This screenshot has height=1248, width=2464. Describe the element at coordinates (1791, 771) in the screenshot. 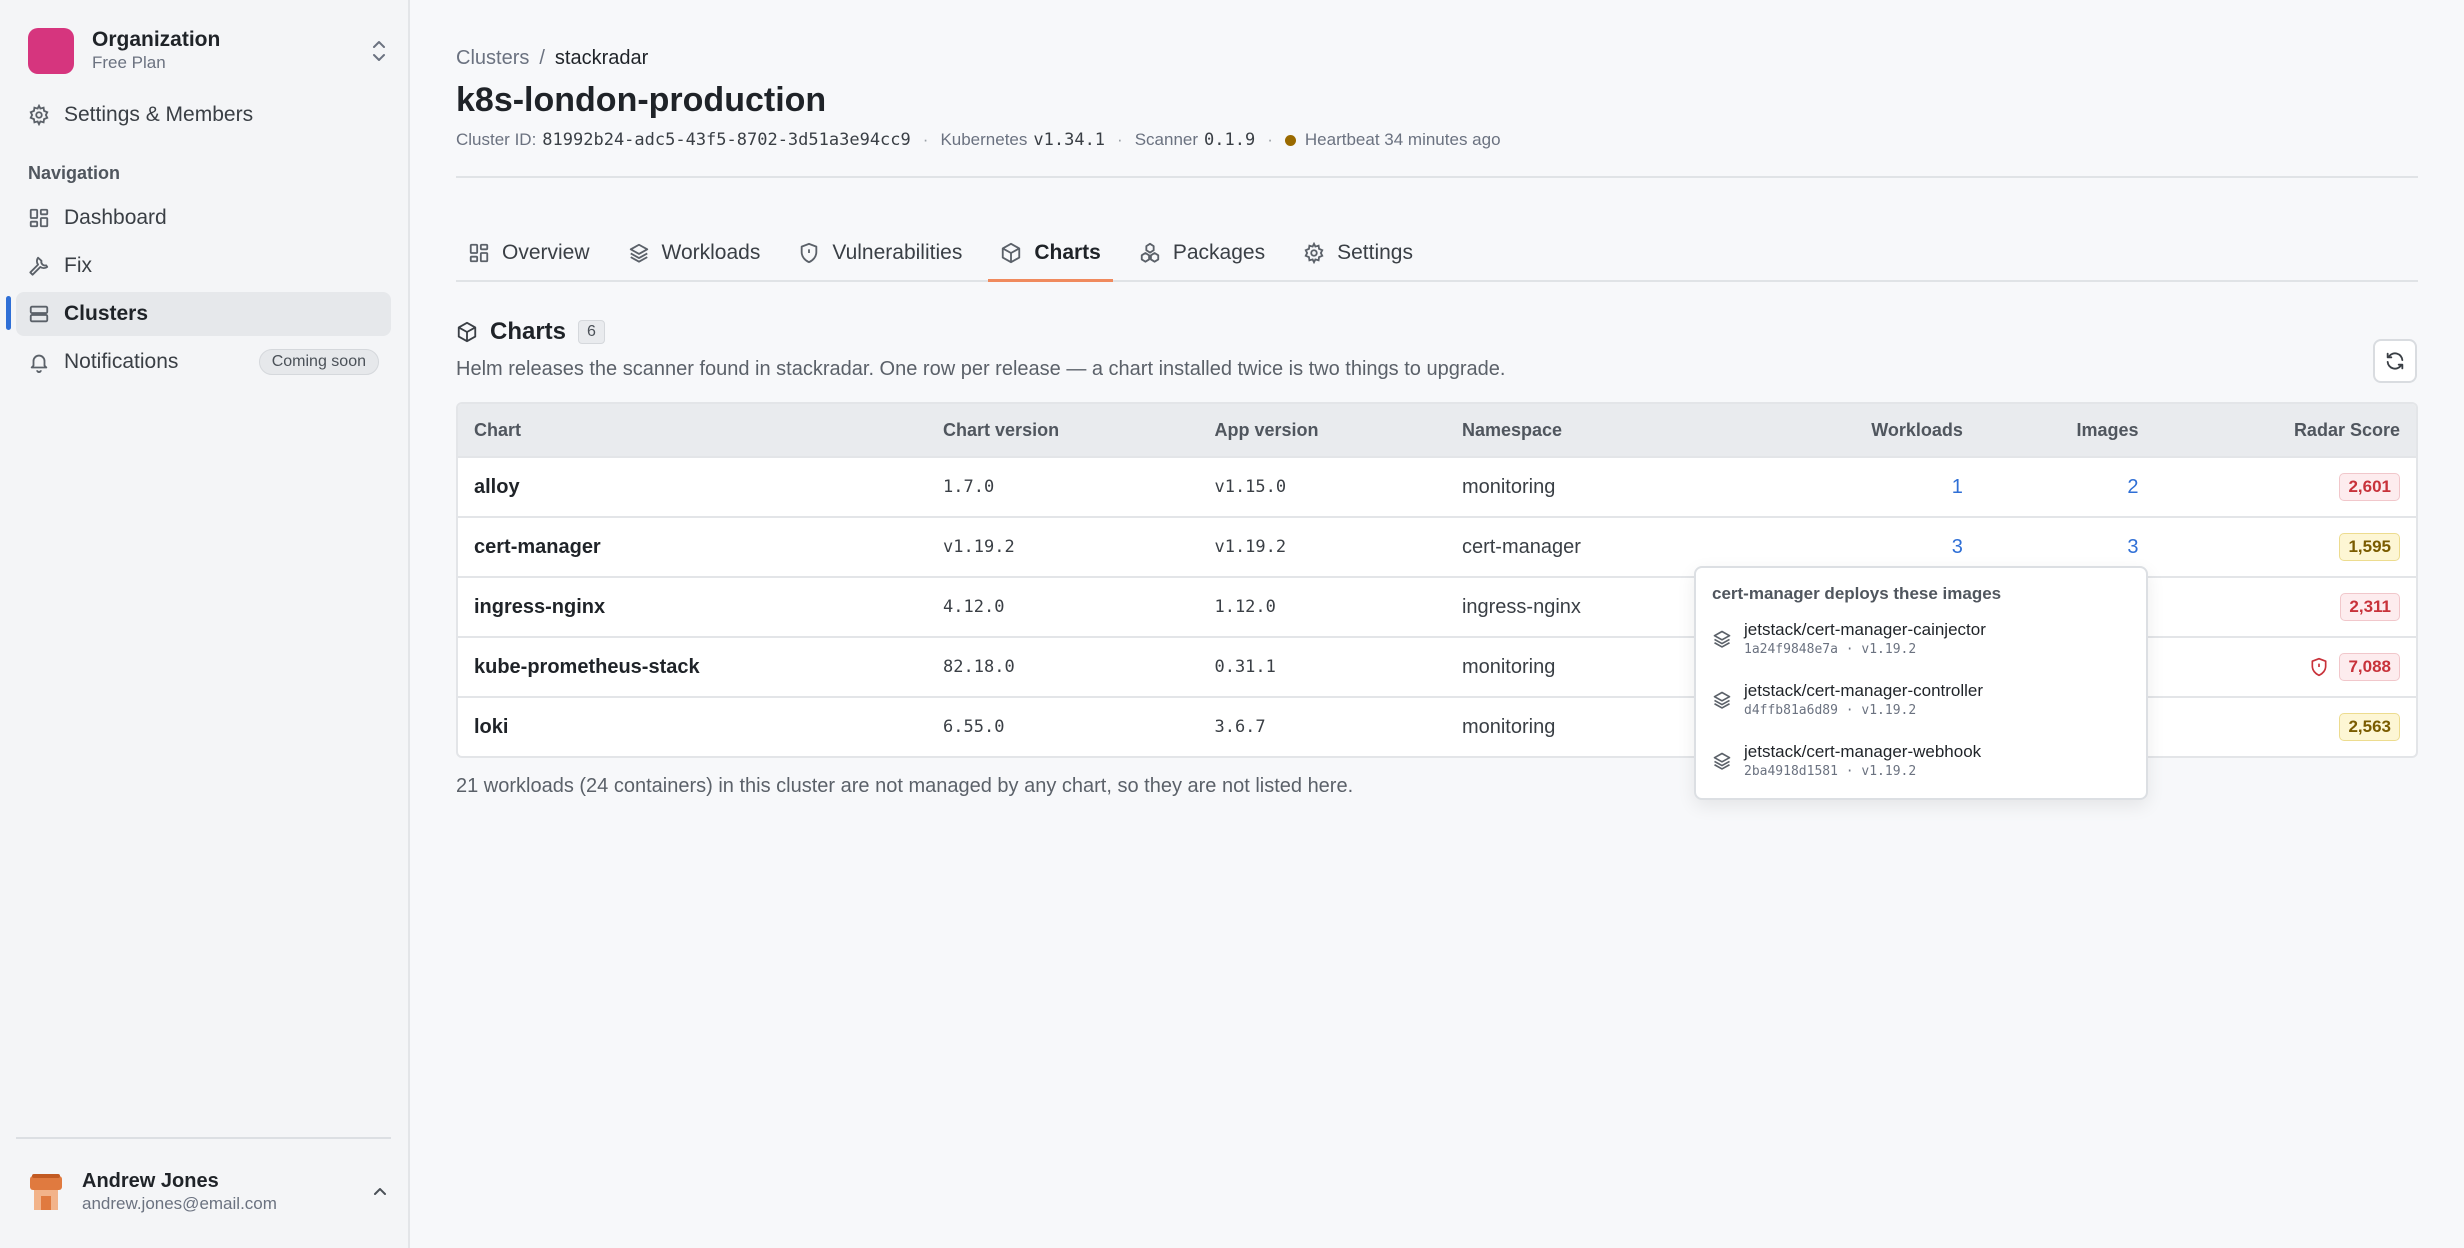

I see `image-digest: 2ba4918d1581` at that location.